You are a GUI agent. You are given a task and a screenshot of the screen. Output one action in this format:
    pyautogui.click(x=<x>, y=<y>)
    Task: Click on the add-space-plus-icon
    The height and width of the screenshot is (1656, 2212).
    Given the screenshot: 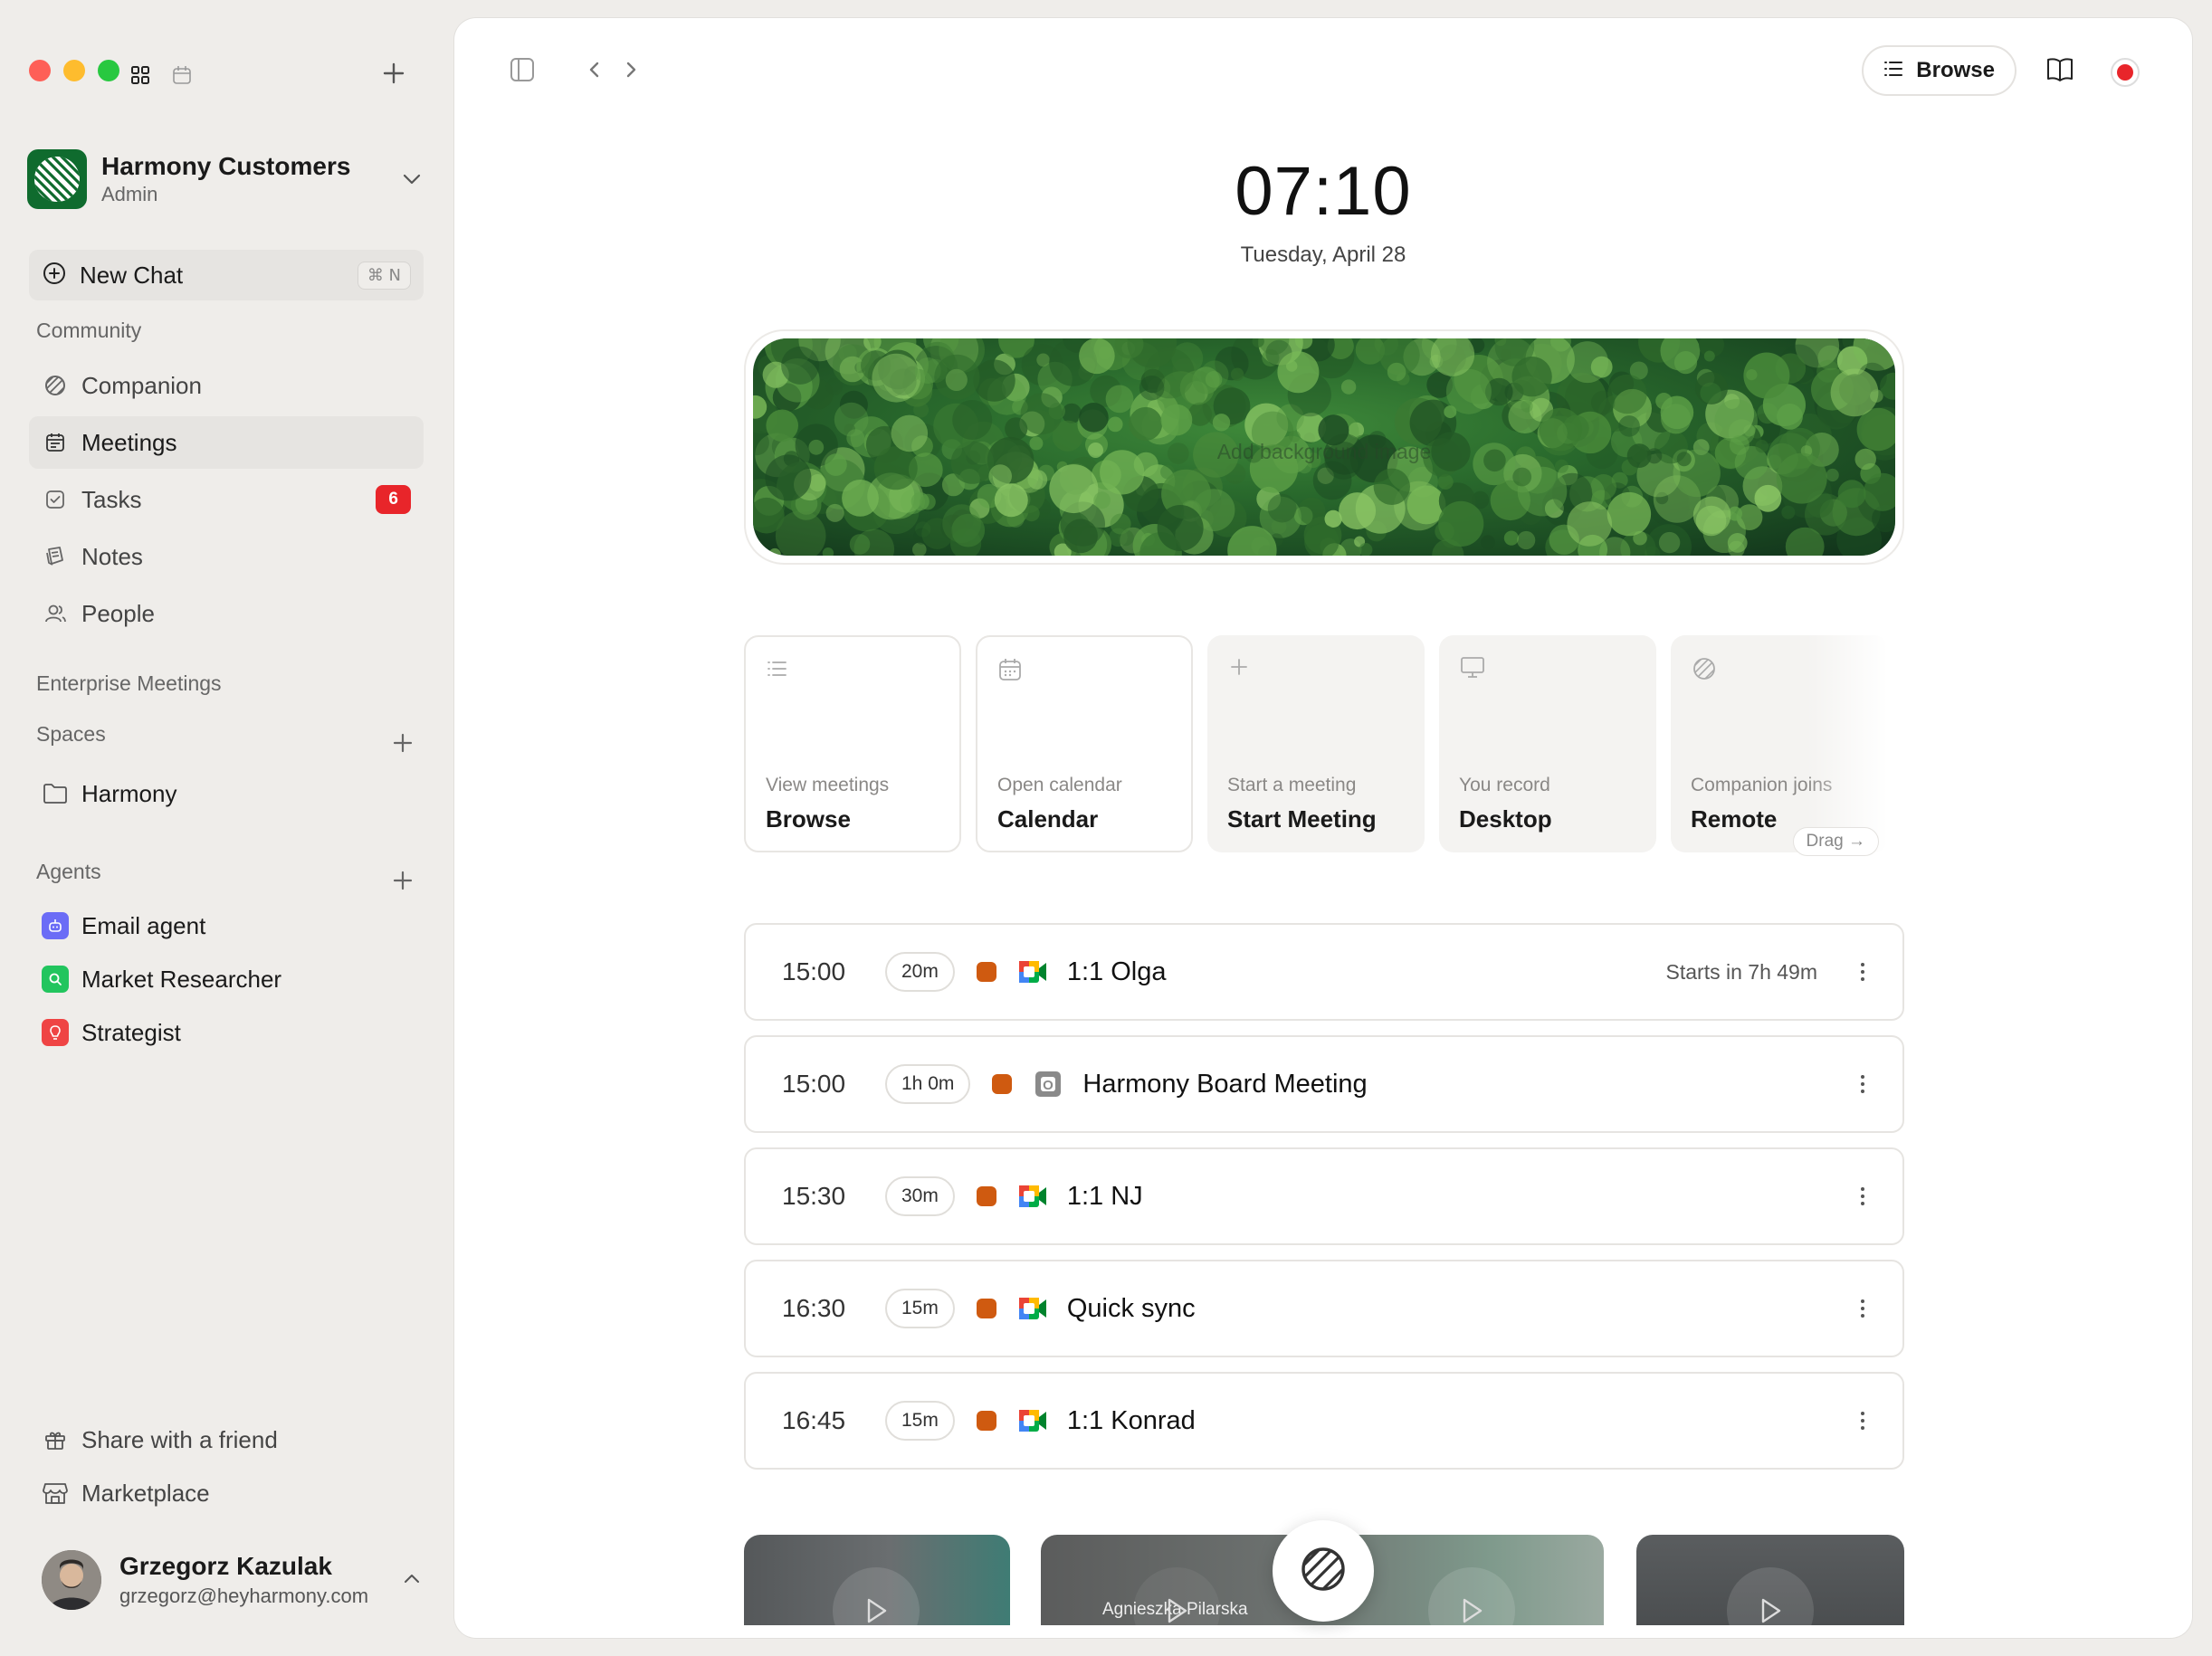 What is the action you would take?
    pyautogui.click(x=402, y=745)
    